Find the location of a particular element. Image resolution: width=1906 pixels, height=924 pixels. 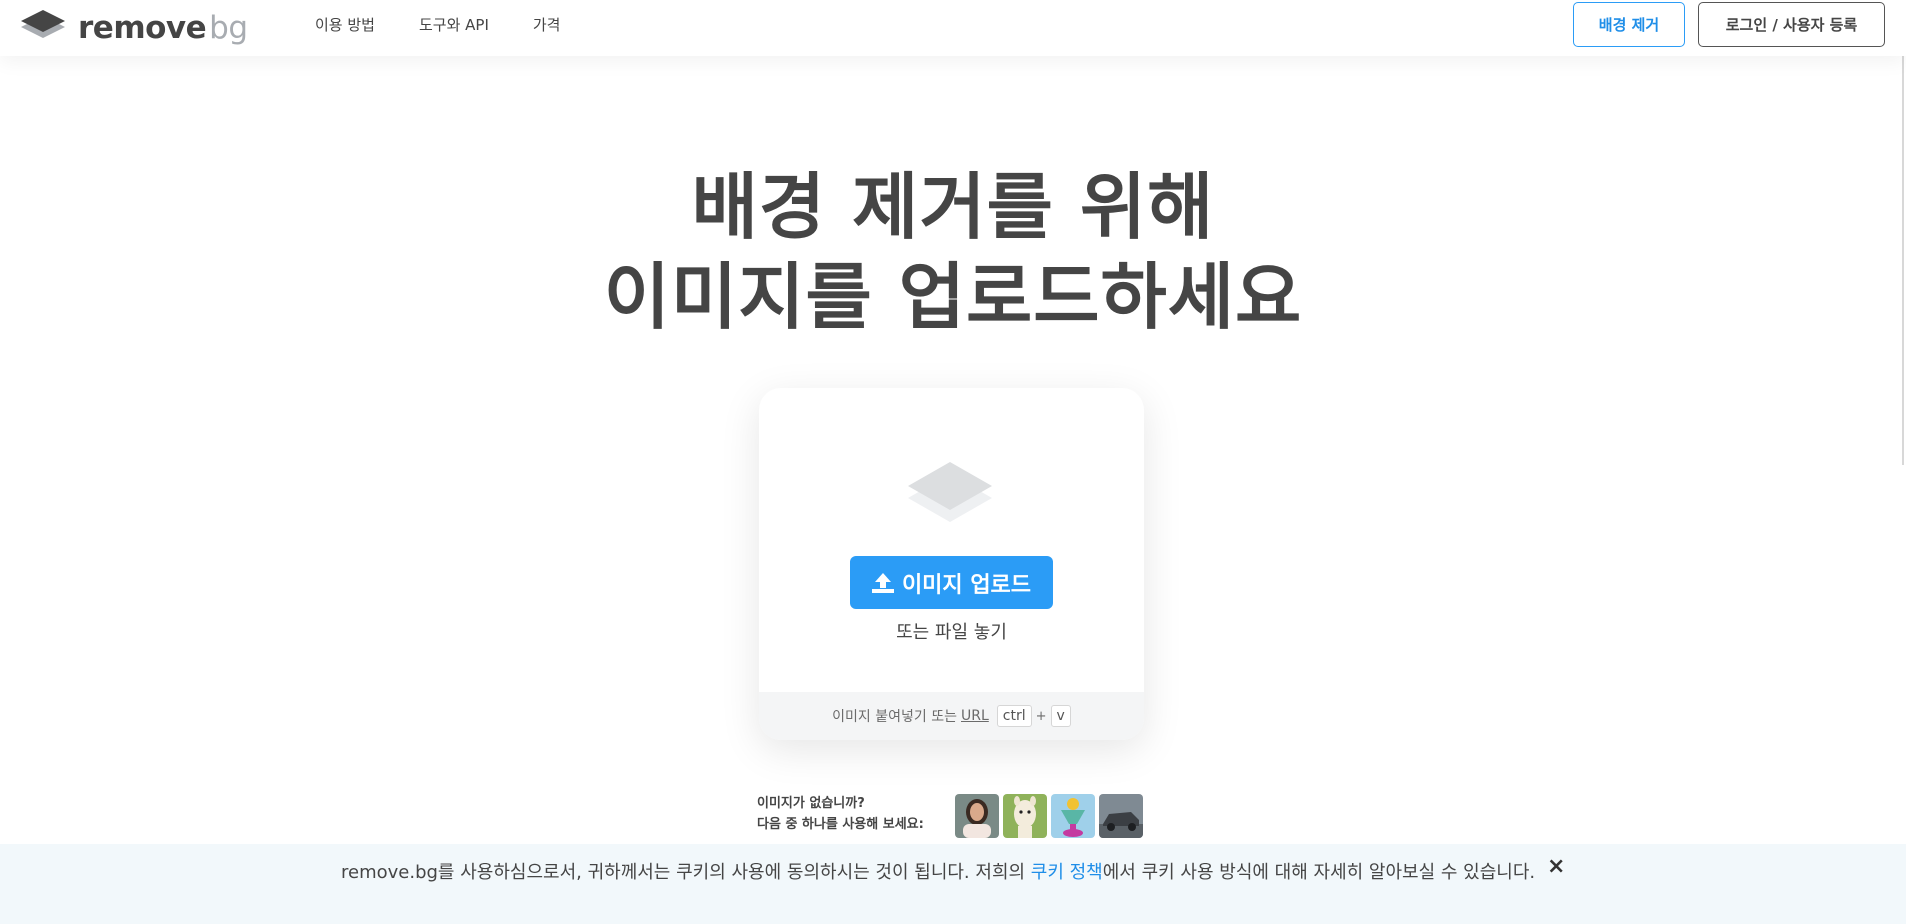

sample-images is located at coordinates (1051, 816).